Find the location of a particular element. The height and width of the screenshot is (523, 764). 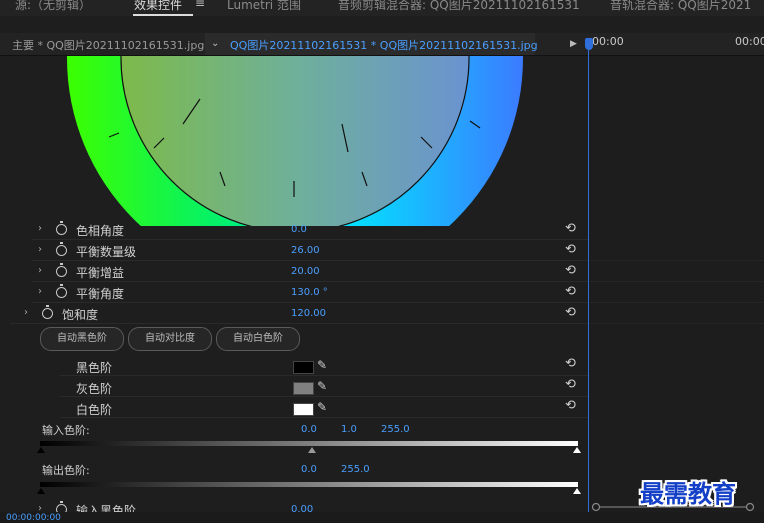

panel-menu-icon: ≡ is located at coordinates (200, 5).